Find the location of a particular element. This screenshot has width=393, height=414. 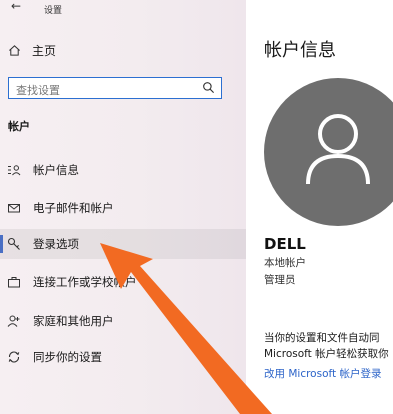

user-name: DELL is located at coordinates (285, 244).